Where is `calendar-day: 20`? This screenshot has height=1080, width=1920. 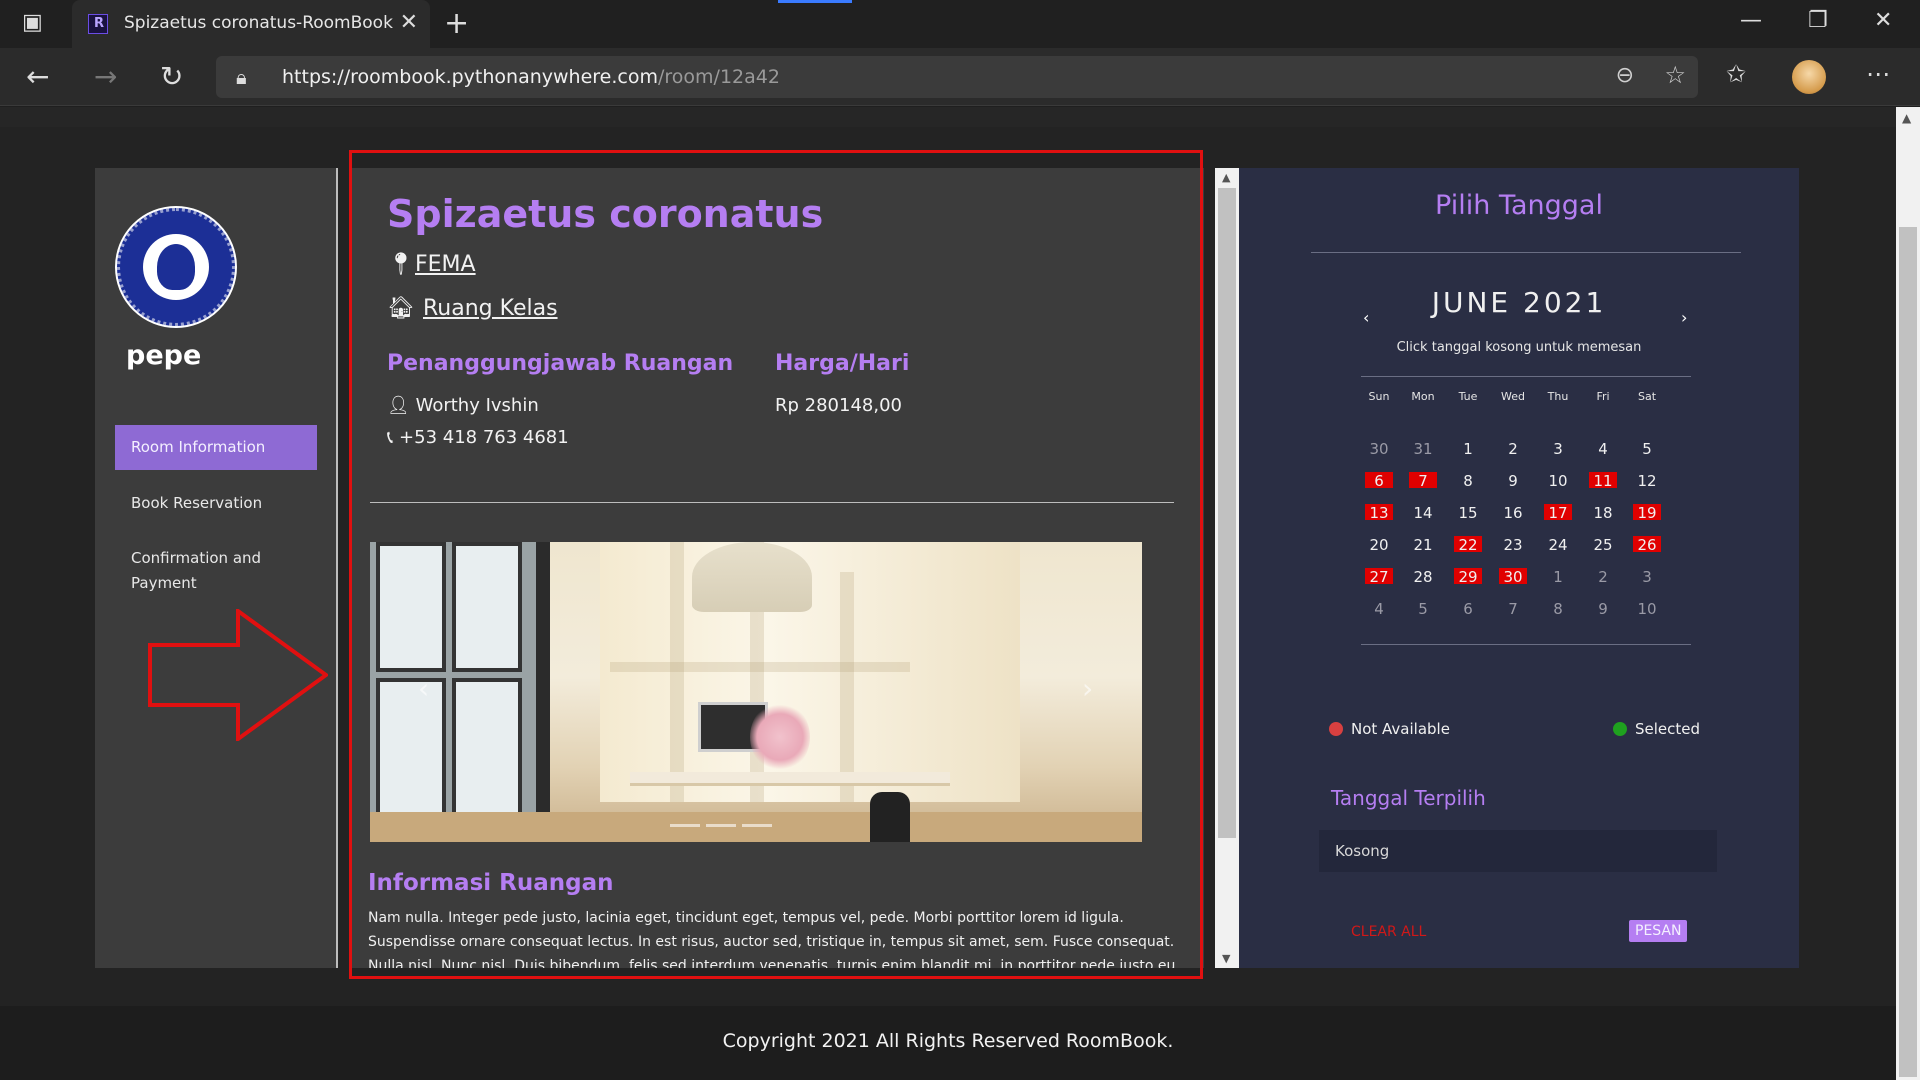
calendar-day: 20 is located at coordinates (1379, 545).